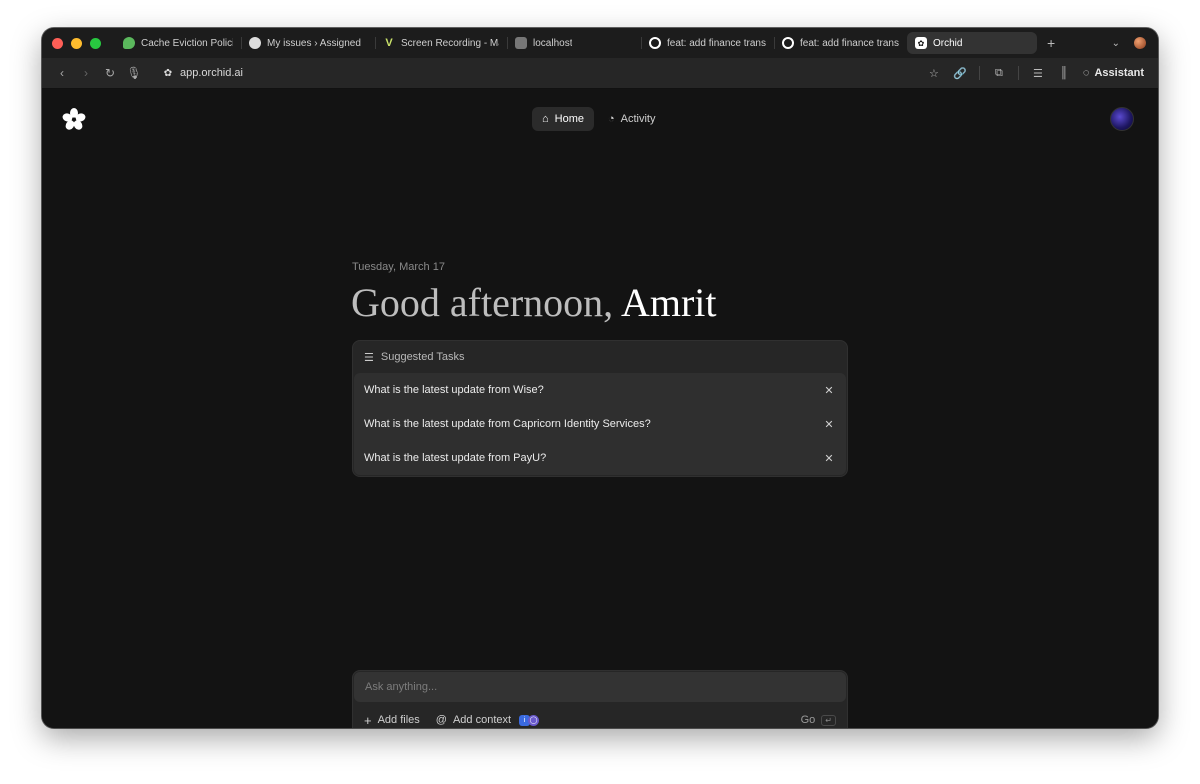 The image size is (1200, 784). Describe the element at coordinates (211, 73) in the screenshot. I see `url-field: app.orchid.ai` at that location.